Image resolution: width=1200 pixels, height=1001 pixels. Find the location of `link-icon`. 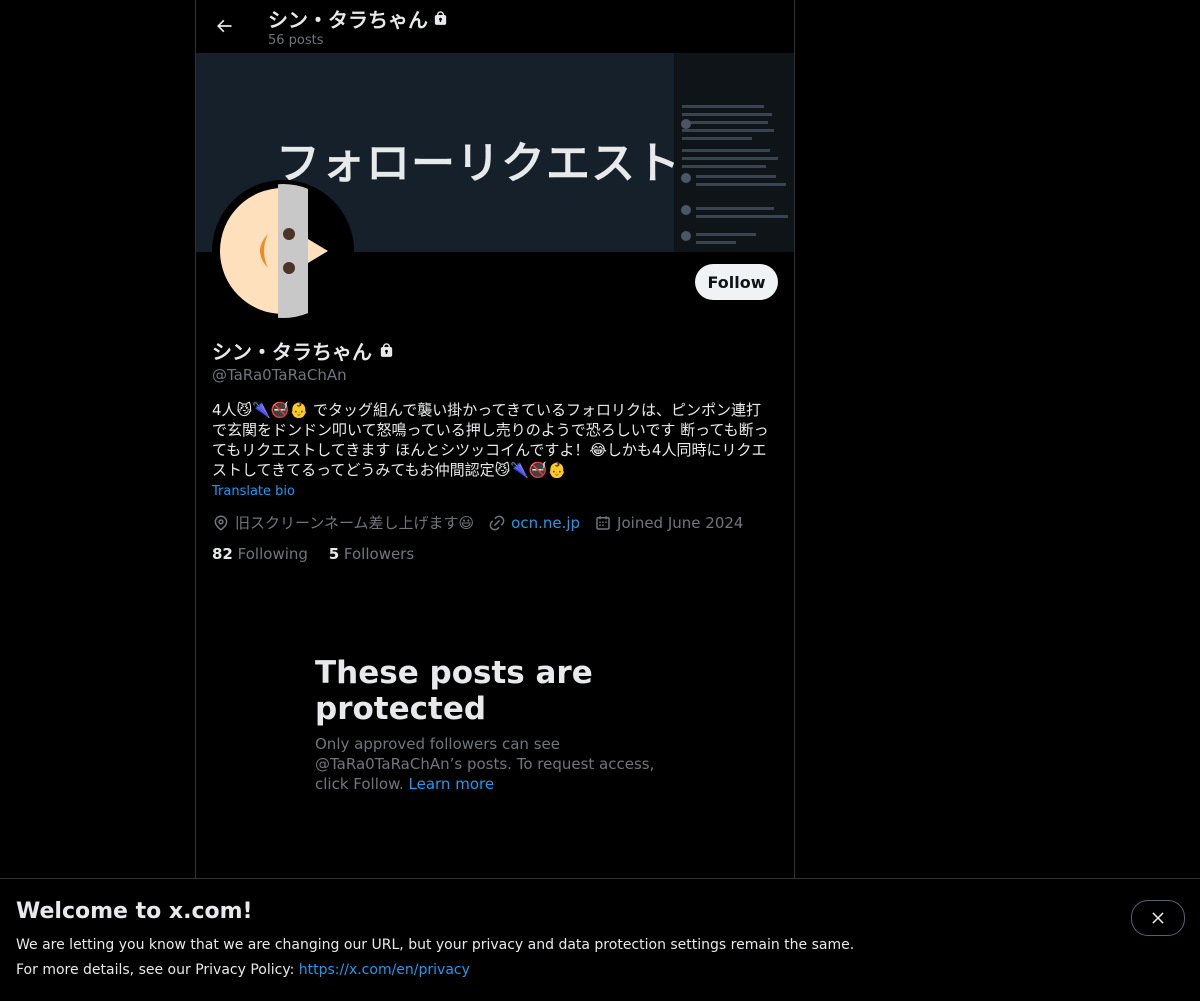

link-icon is located at coordinates (497, 522).